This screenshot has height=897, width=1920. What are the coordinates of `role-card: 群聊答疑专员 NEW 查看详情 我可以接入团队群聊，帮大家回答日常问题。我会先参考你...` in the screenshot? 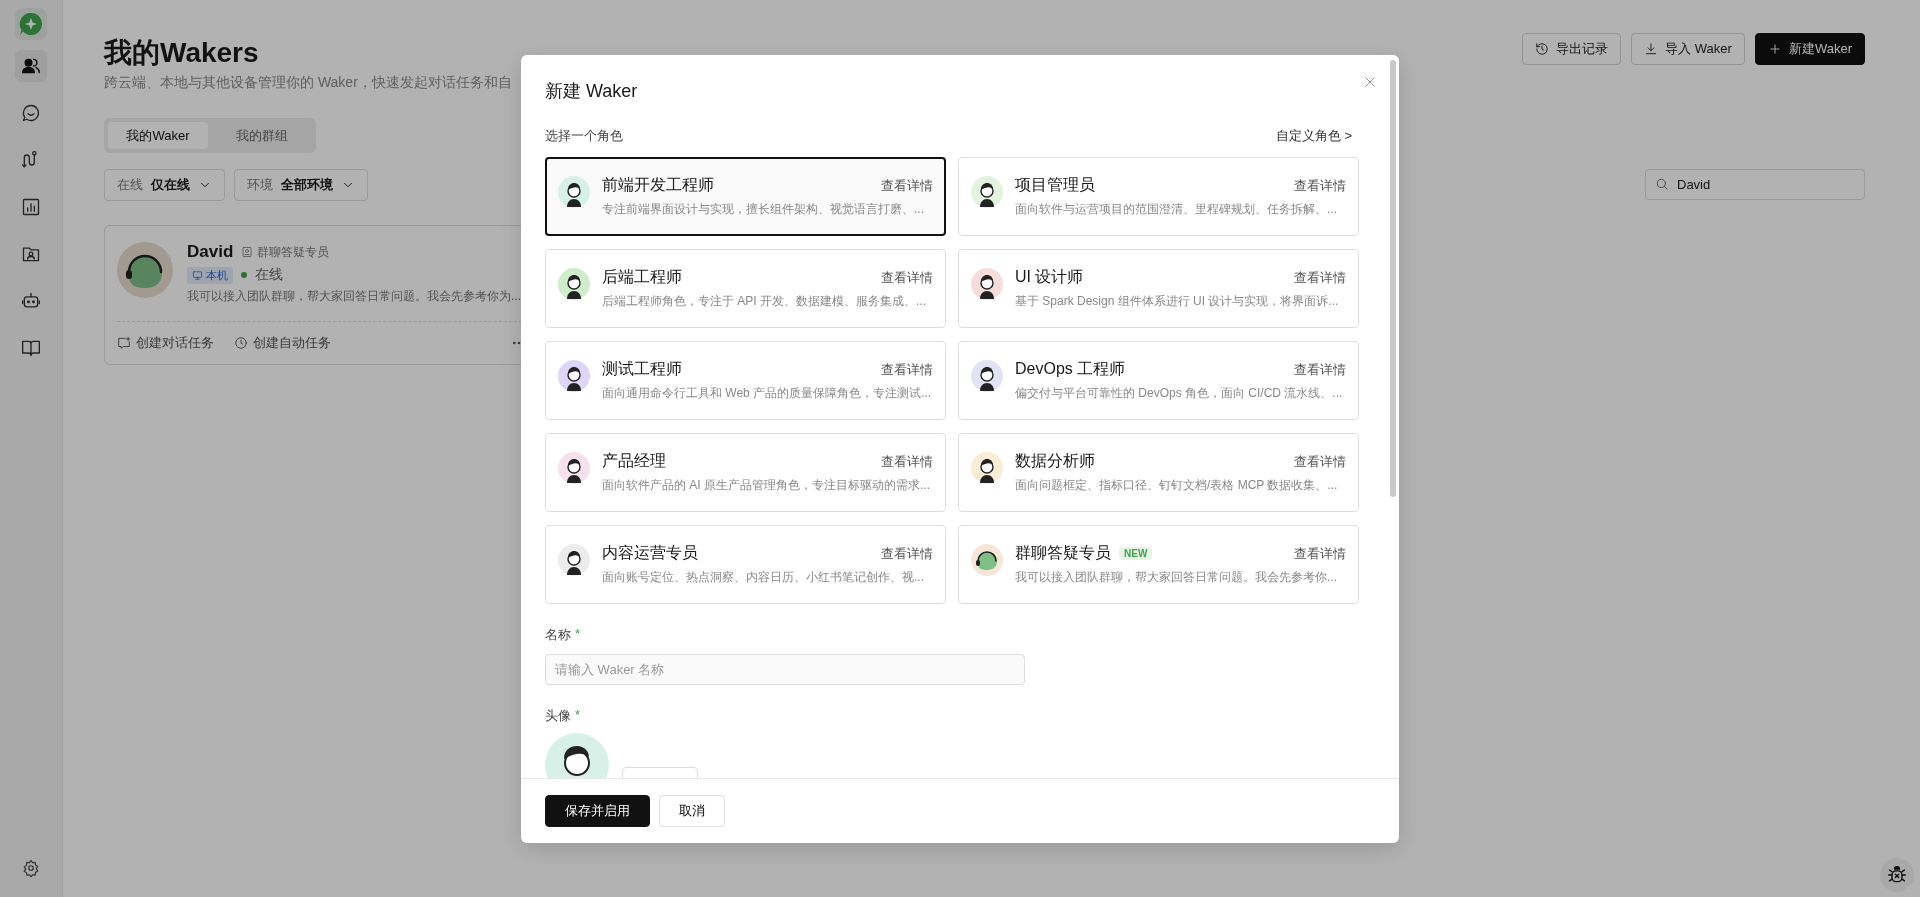 It's located at (1158, 564).